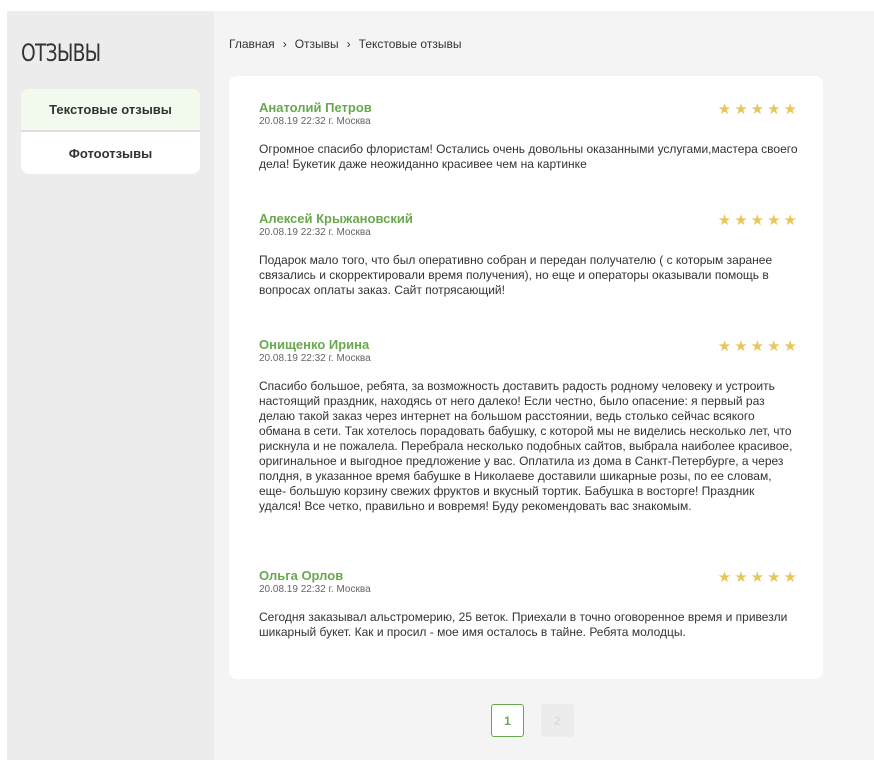 The width and height of the screenshot is (874, 760). Describe the element at coordinates (532, 720) in the screenshot. I see `pagination: 1 2` at that location.